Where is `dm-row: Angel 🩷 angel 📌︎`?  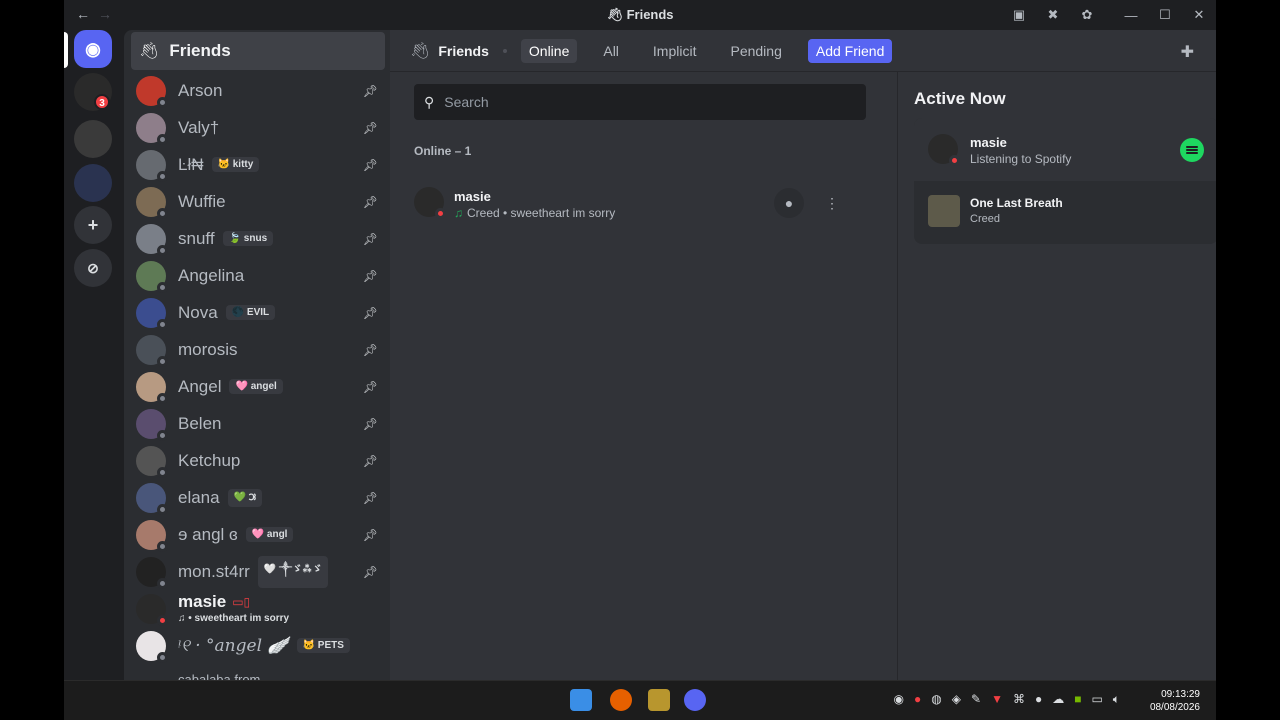
dm-row: Angel 🩷 angel 📌︎ is located at coordinates (257, 386).